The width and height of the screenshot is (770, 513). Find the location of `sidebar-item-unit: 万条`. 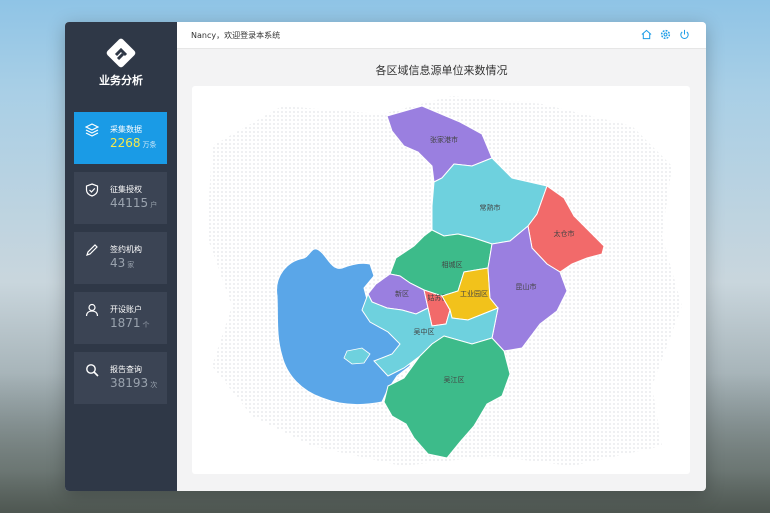

sidebar-item-unit: 万条 is located at coordinates (149, 145).